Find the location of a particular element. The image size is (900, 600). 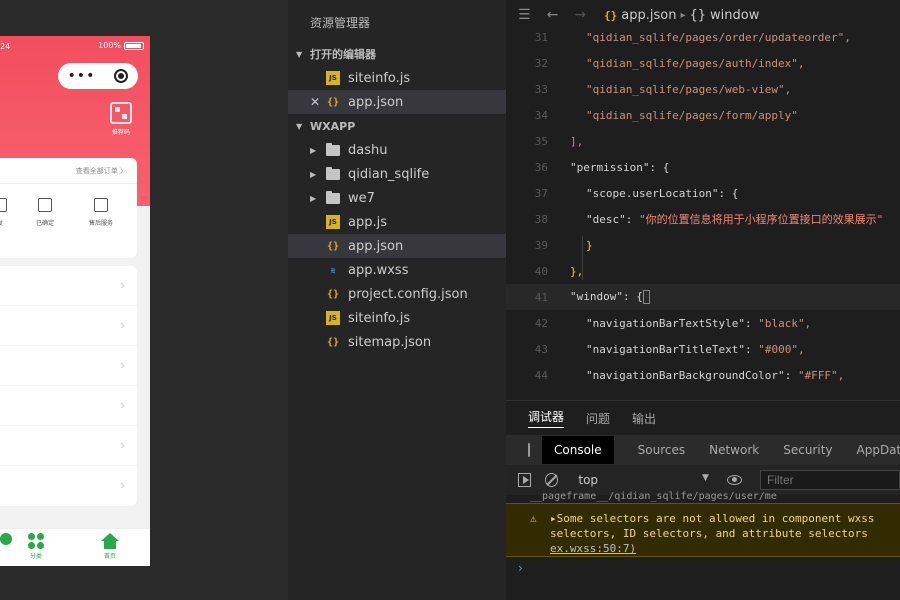

filter-input is located at coordinates (830, 480).